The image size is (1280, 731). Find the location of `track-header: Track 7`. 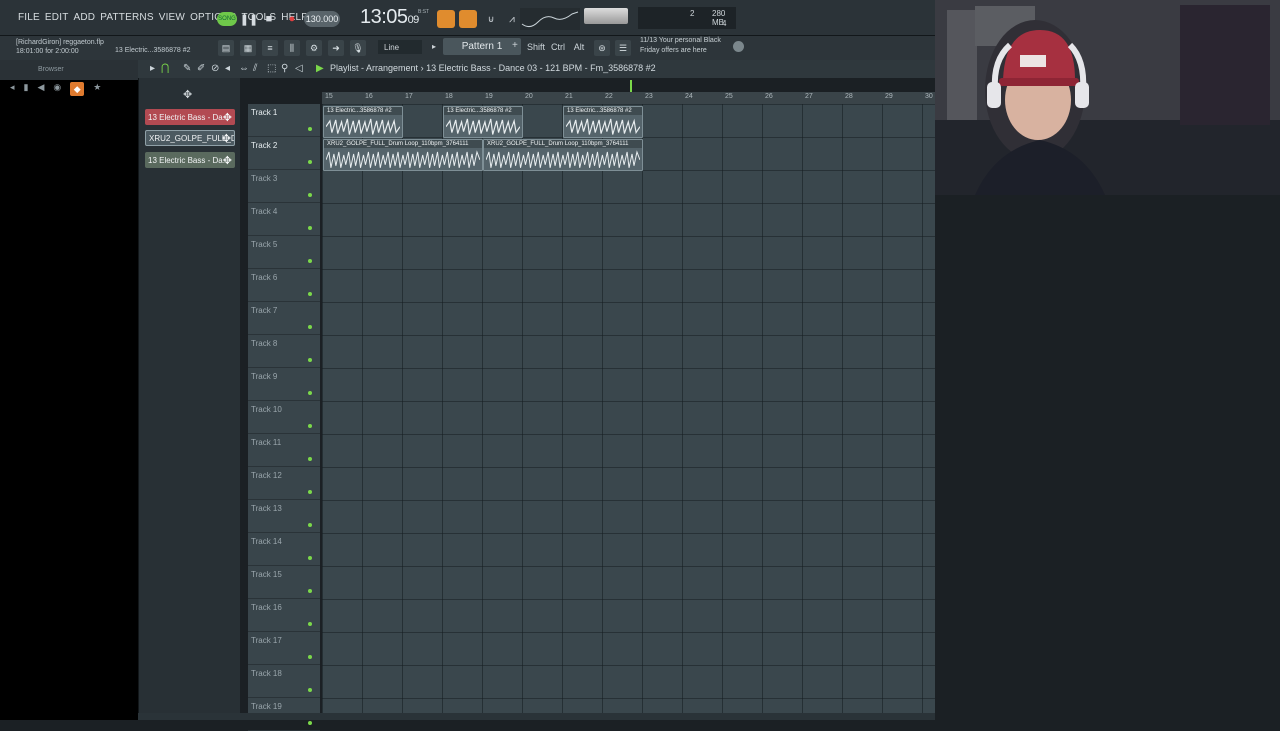

track-header: Track 7 is located at coordinates (284, 318).